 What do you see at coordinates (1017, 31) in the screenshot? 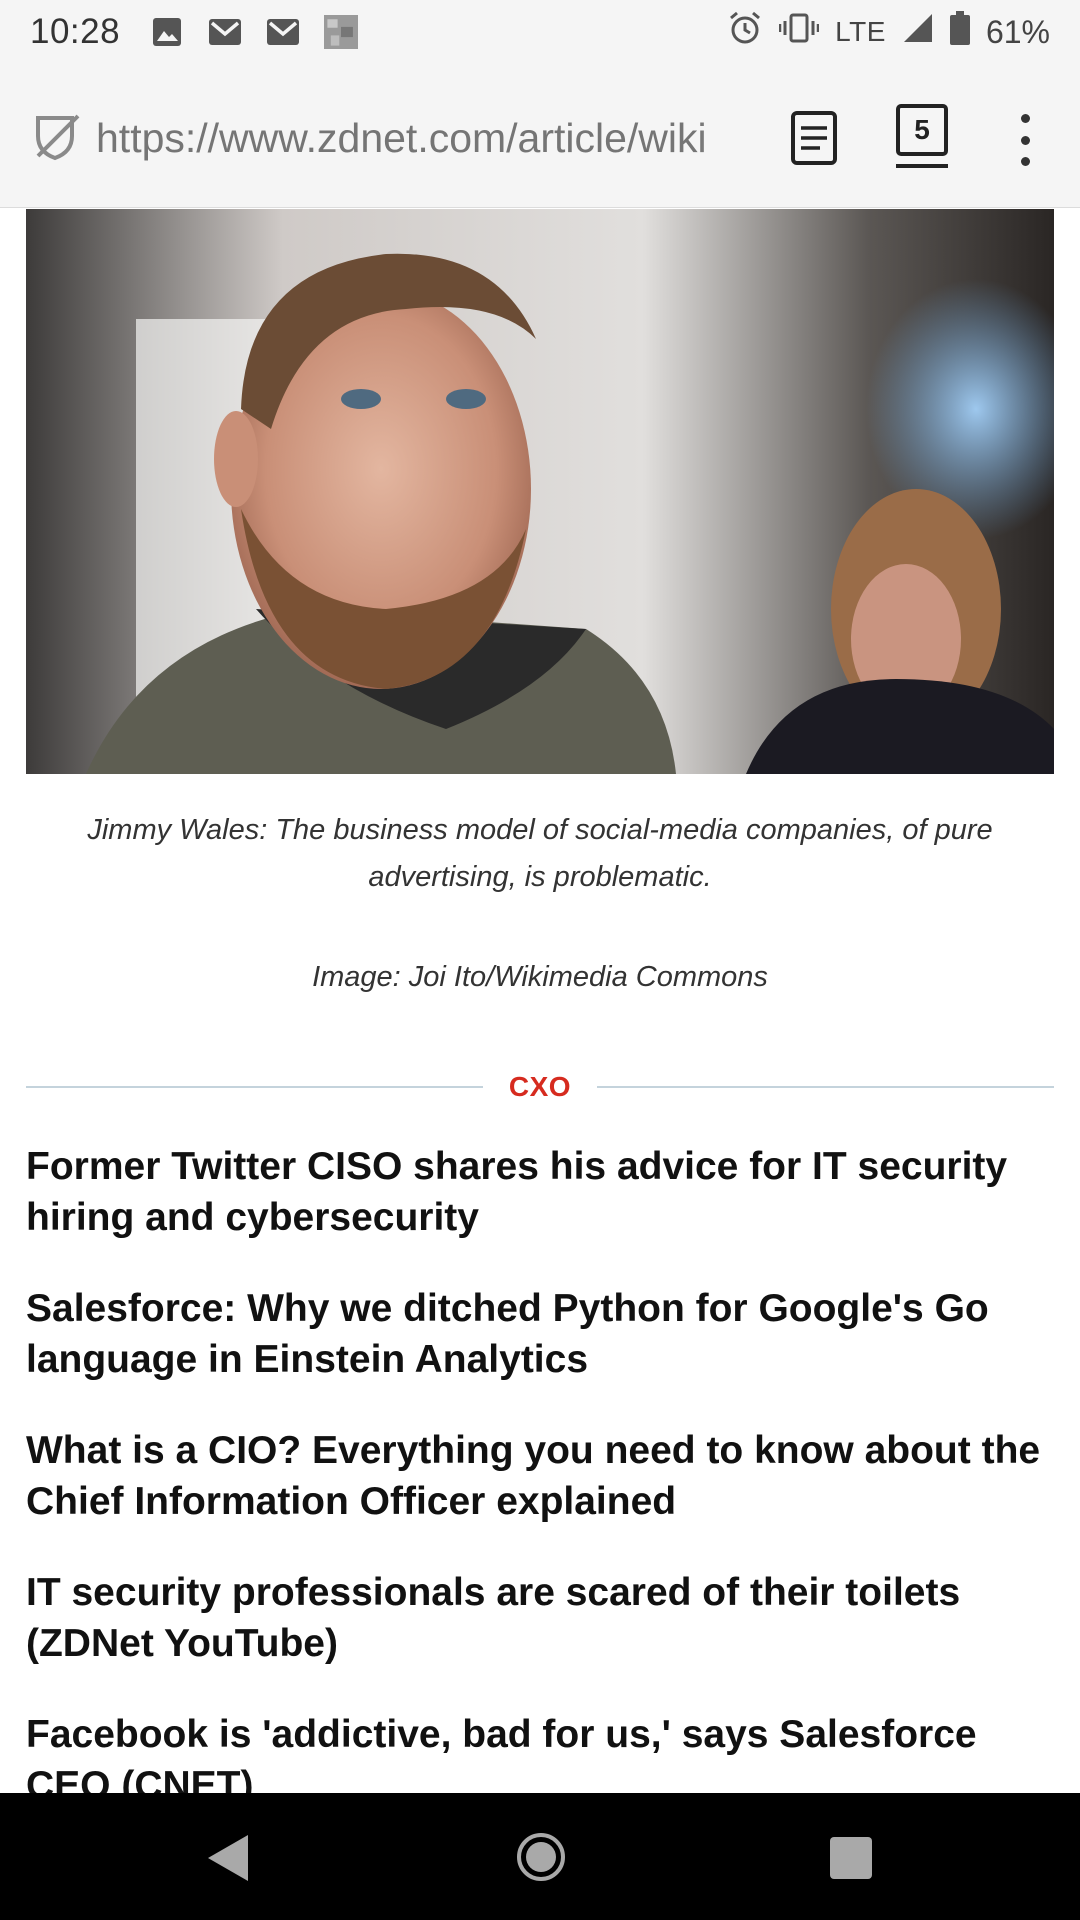
I see `battery-level: 61%` at bounding box center [1017, 31].